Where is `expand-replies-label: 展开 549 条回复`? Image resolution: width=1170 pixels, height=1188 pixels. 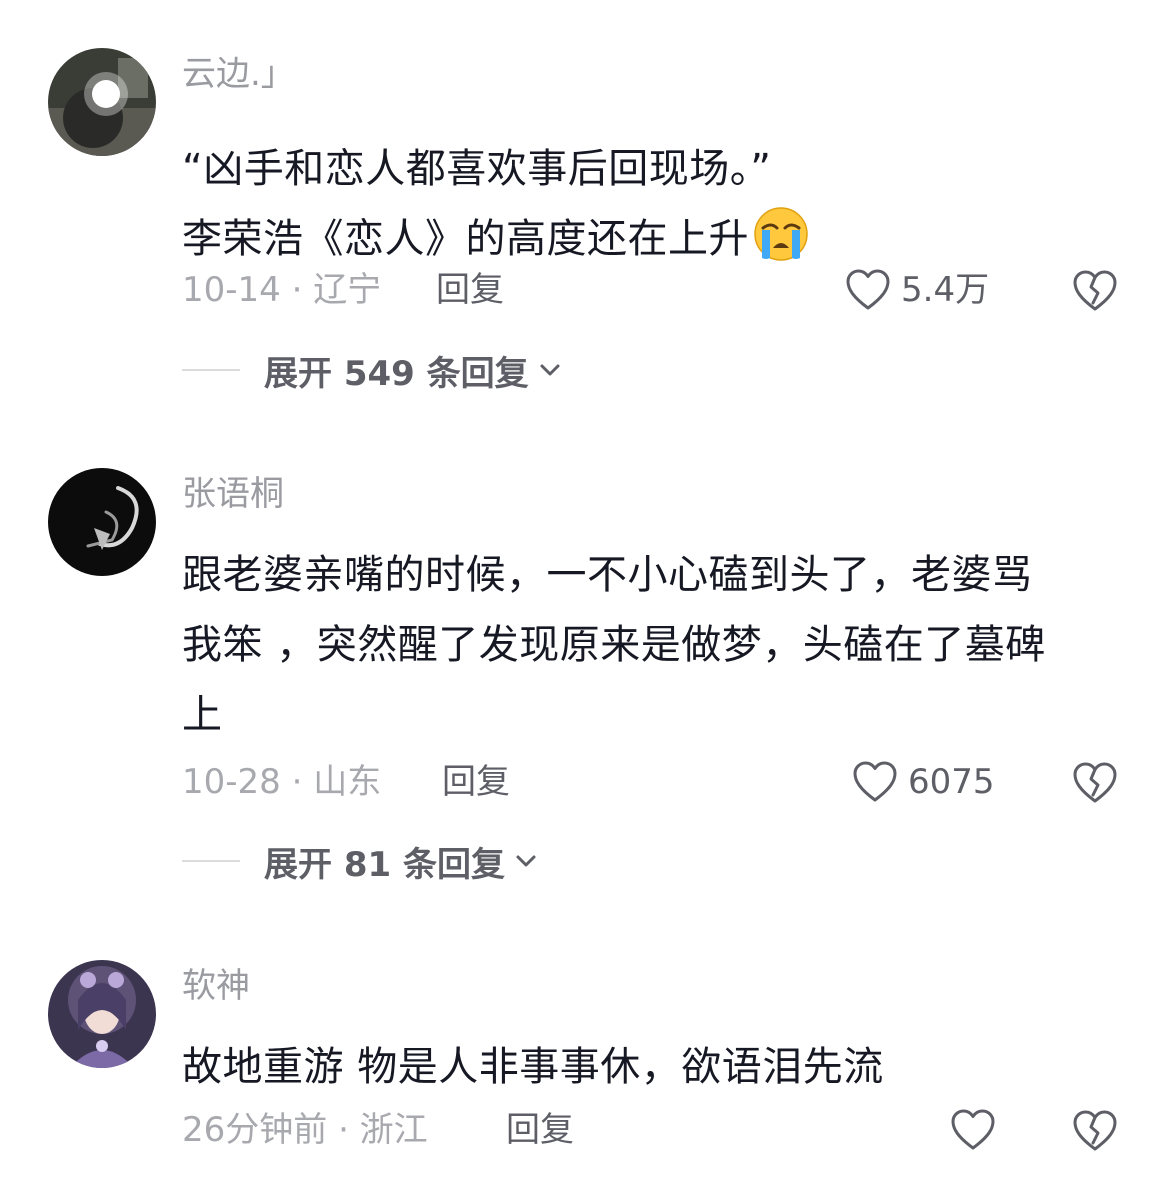 expand-replies-label: 展开 549 条回复 is located at coordinates (396, 373).